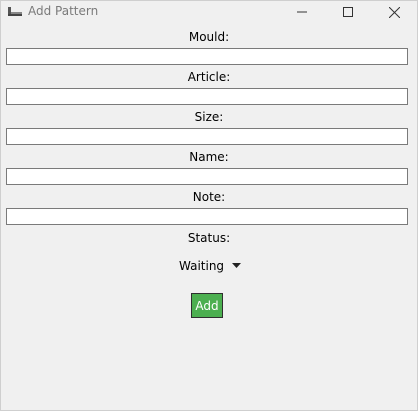 This screenshot has width=418, height=411. Describe the element at coordinates (207, 305) in the screenshot. I see `add-button: Add` at that location.